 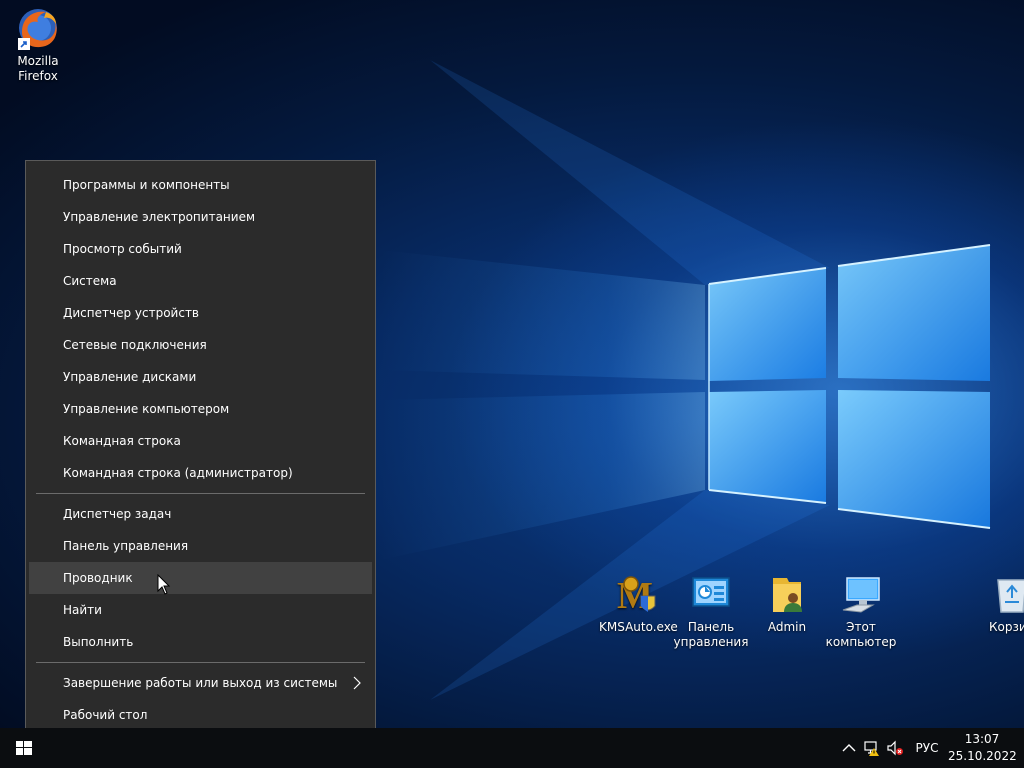 What do you see at coordinates (200, 610) in the screenshot?
I see `menu-item: Найти` at bounding box center [200, 610].